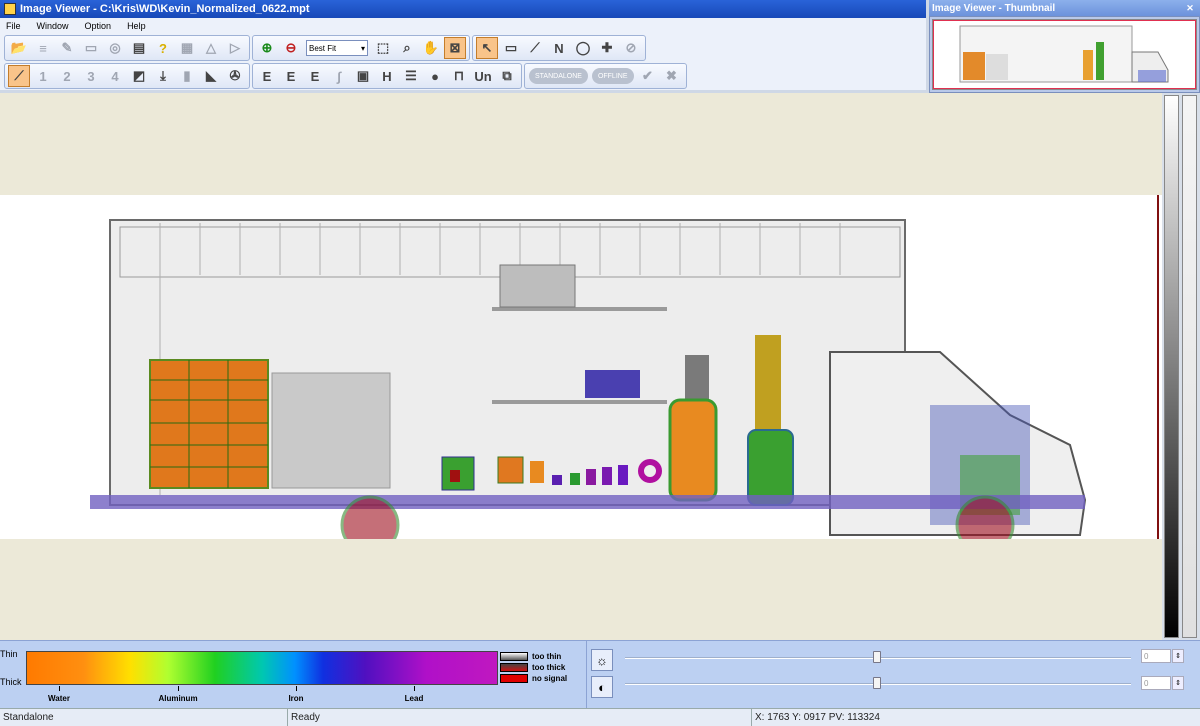 The width and height of the screenshot is (1200, 726). What do you see at coordinates (994, 8) in the screenshot?
I see `thumbnail-title: Image Viewer - Thumbnail` at bounding box center [994, 8].